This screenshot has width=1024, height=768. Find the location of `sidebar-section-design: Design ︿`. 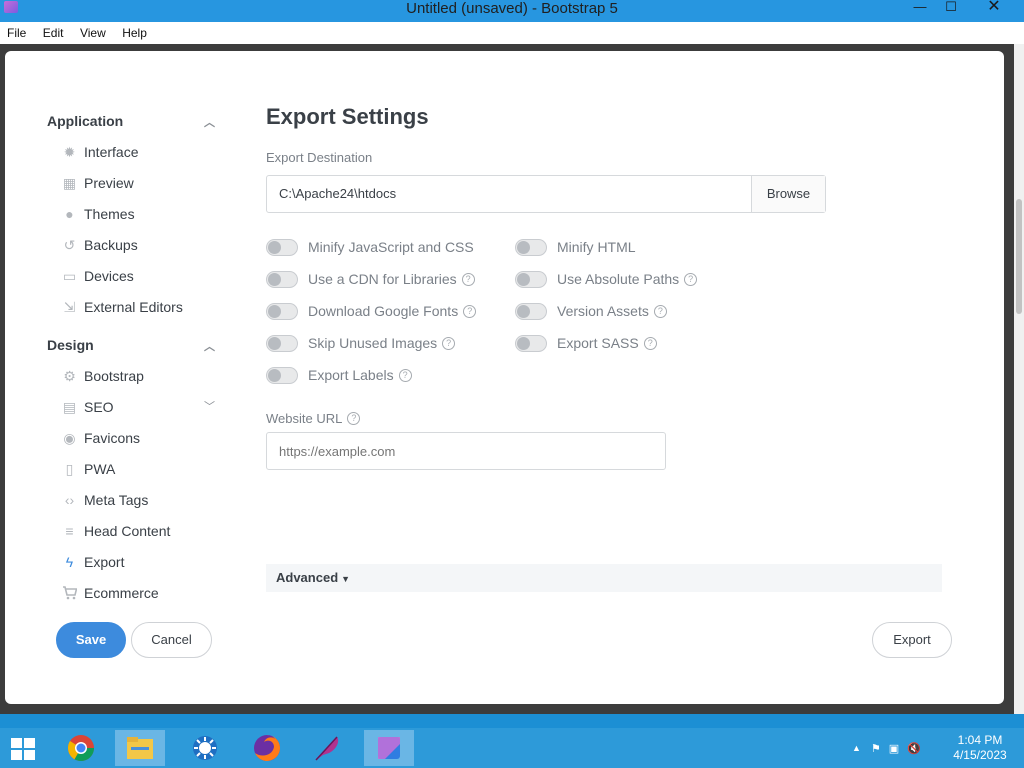

sidebar-section-design: Design ︿ is located at coordinates (134, 345).